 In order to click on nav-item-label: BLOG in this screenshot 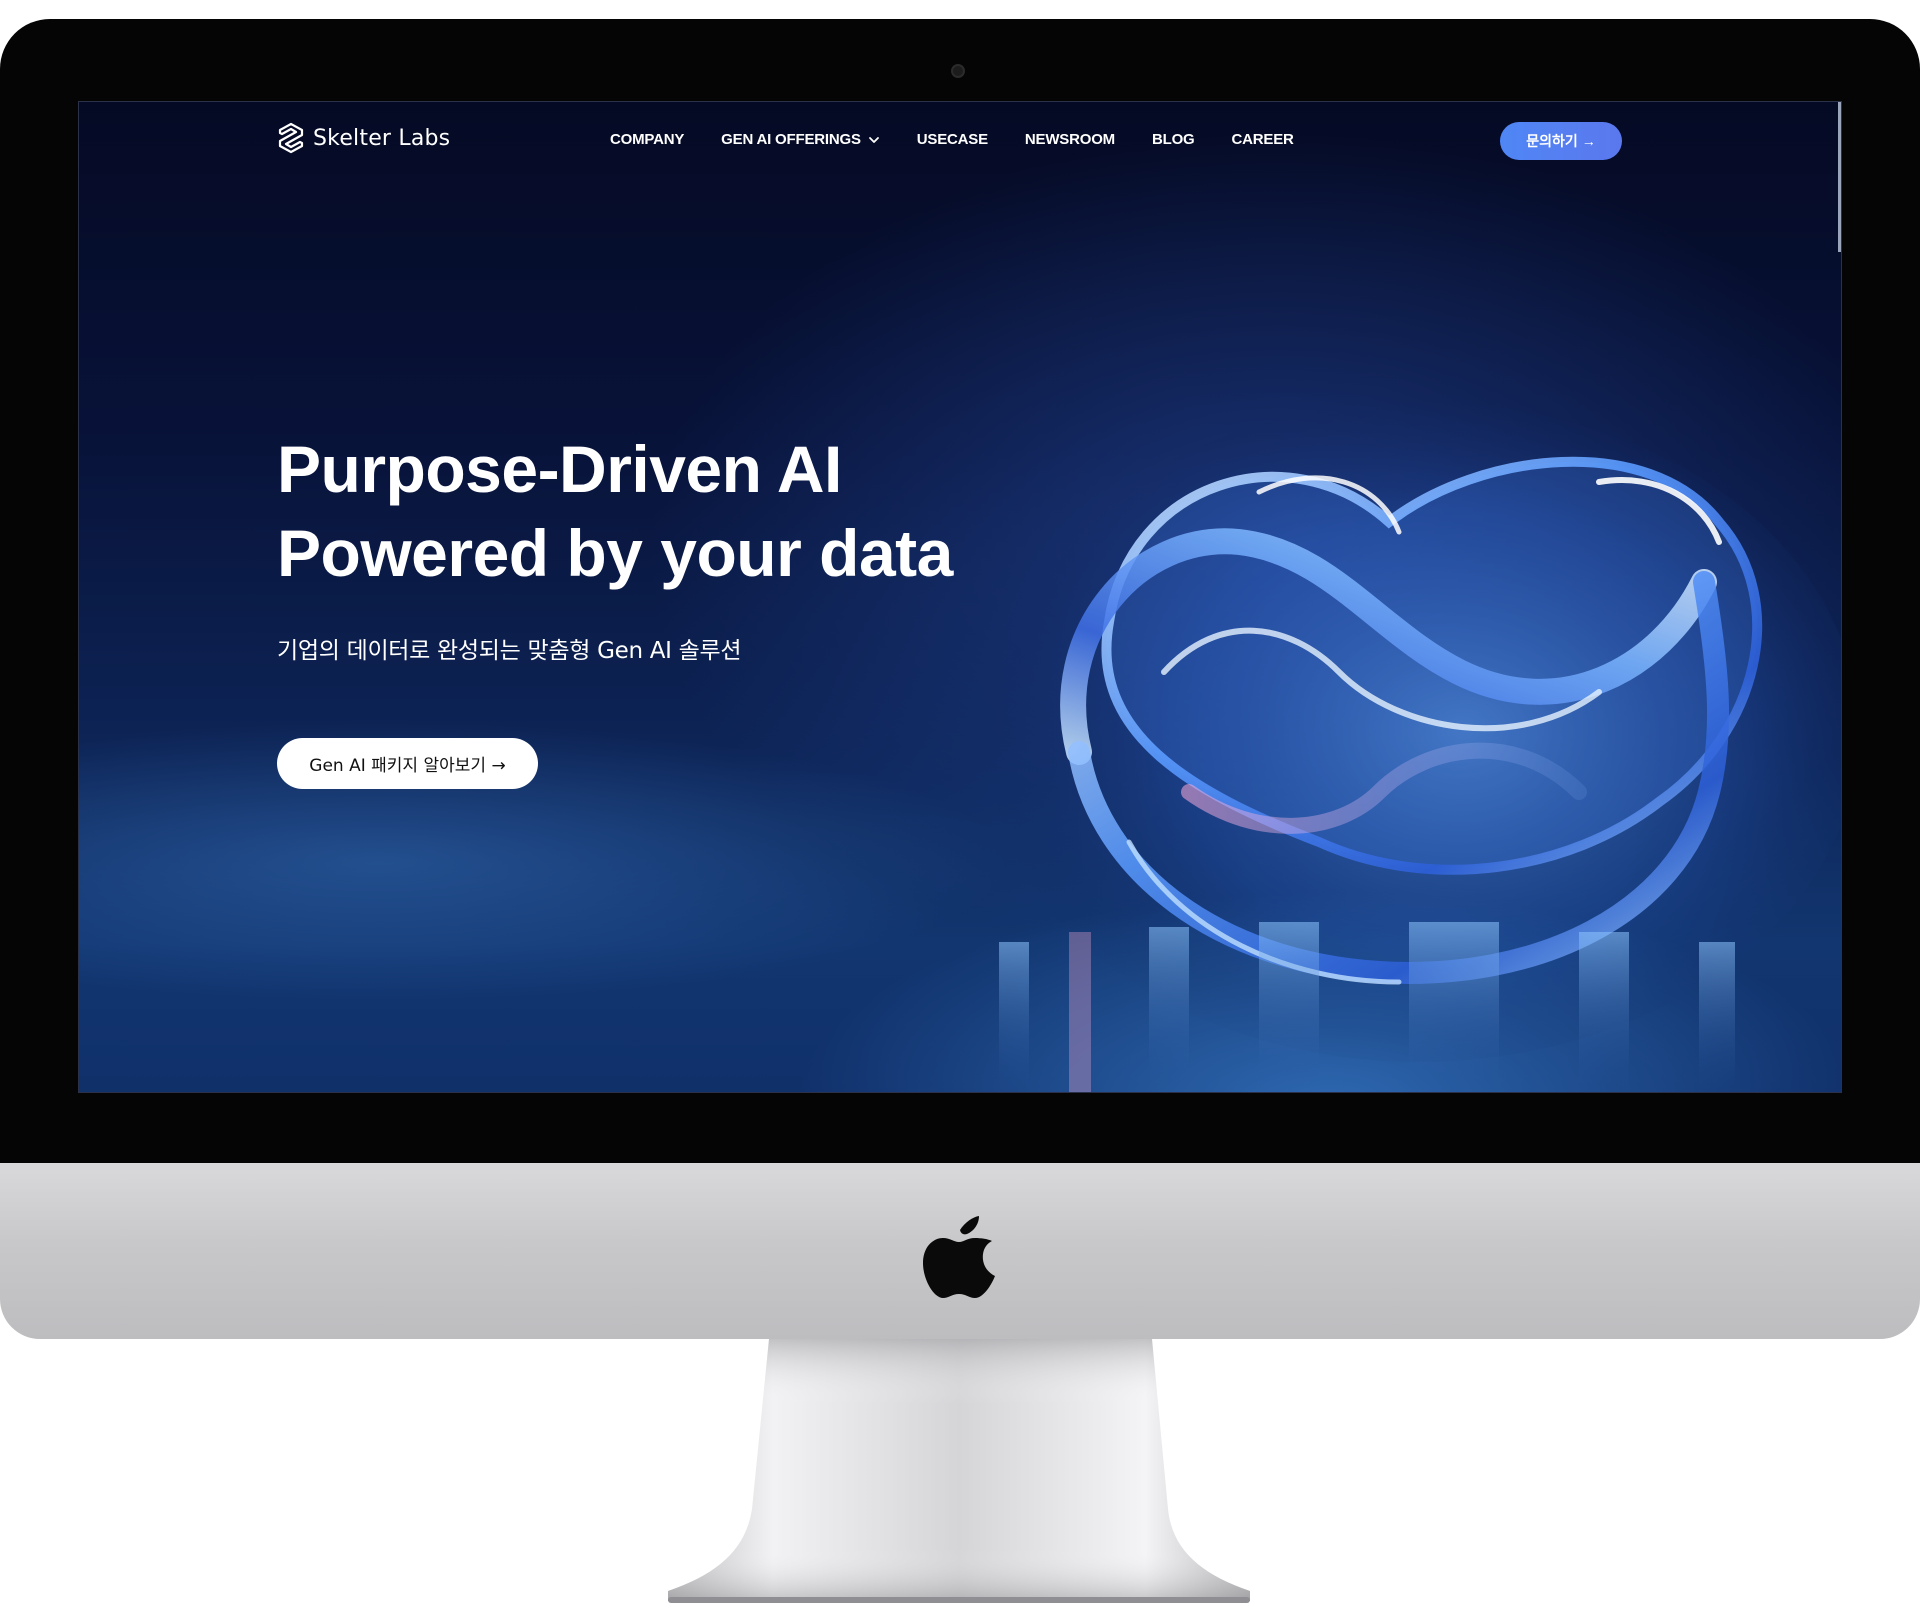, I will do `click(1173, 139)`.